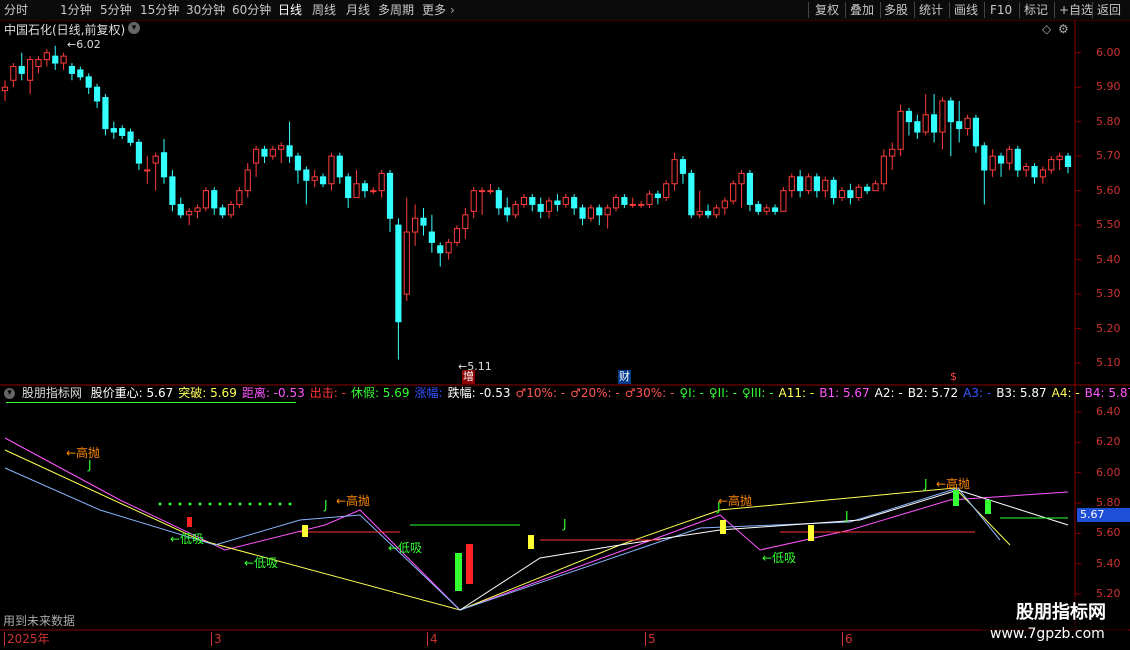 This screenshot has height=650, width=1130. What do you see at coordinates (1046, 29) in the screenshot?
I see `diamond-icon: ◇` at bounding box center [1046, 29].